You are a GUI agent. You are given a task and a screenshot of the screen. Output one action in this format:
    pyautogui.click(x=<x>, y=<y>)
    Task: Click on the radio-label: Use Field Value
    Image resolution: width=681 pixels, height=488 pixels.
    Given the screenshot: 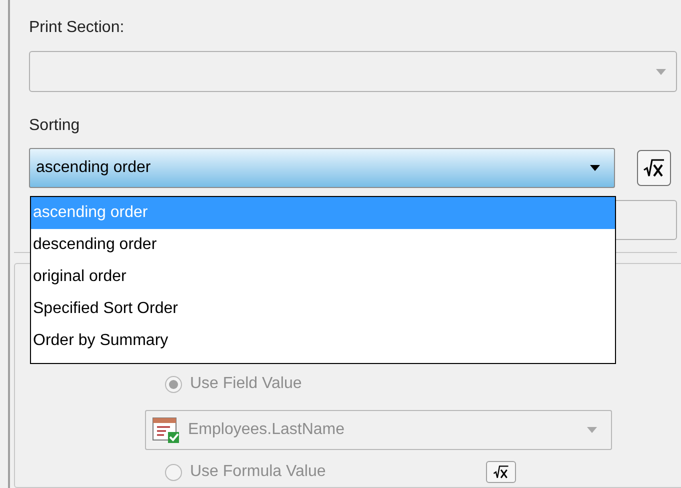 What is the action you would take?
    pyautogui.click(x=246, y=384)
    